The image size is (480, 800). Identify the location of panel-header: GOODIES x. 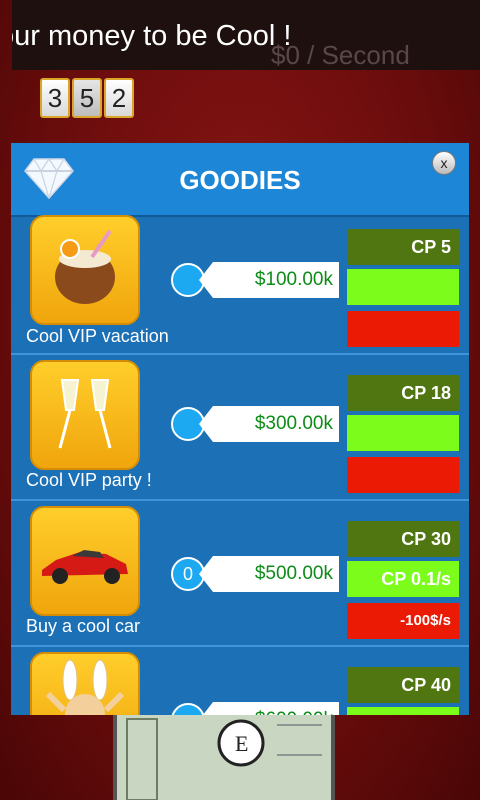
(240, 180).